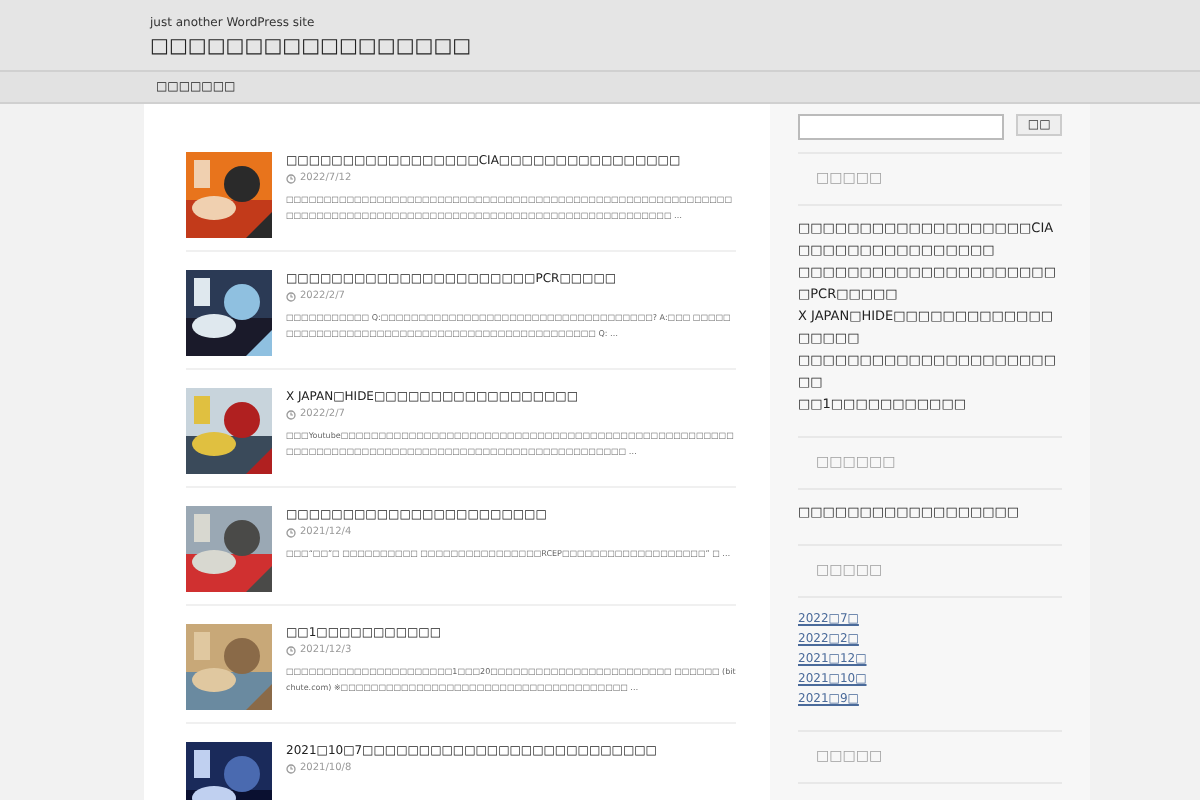 This screenshot has height=800, width=1200. I want to click on search-field, so click(901, 127).